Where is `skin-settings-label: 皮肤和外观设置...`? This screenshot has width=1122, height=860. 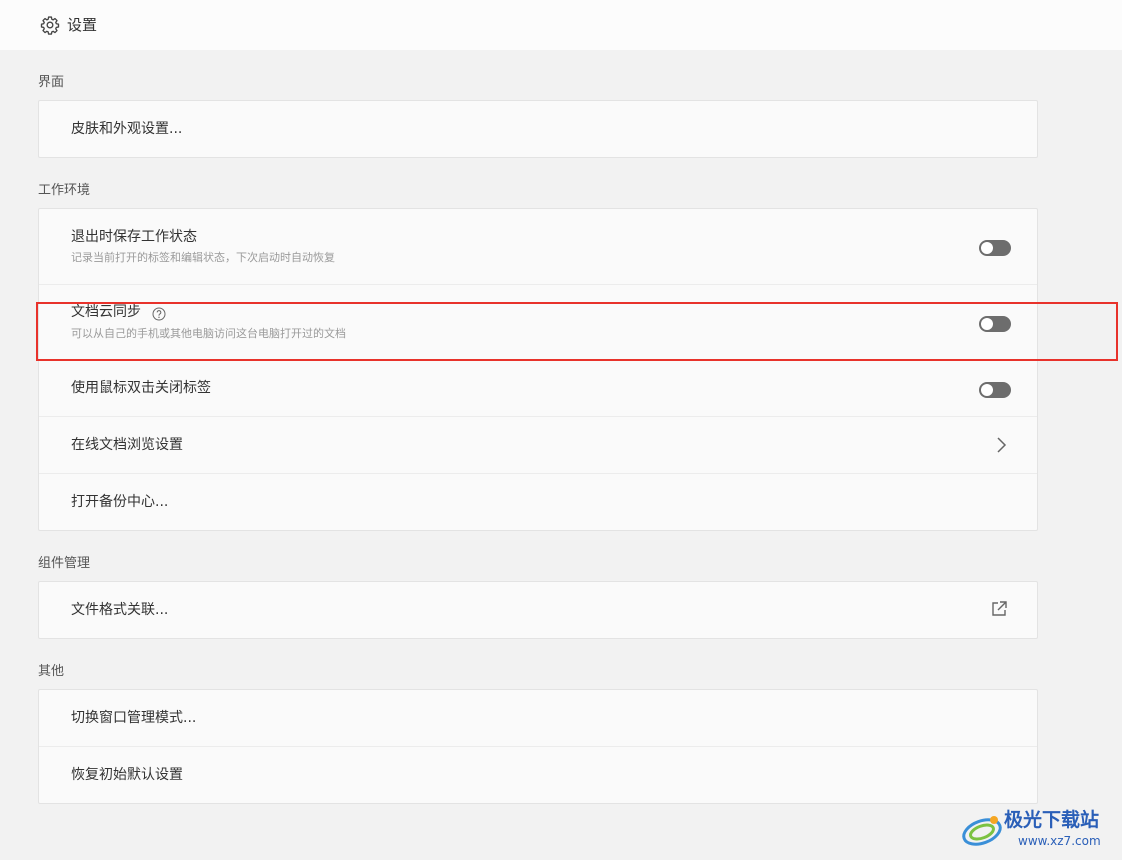
skin-settings-label: 皮肤和外观设置... is located at coordinates (127, 129).